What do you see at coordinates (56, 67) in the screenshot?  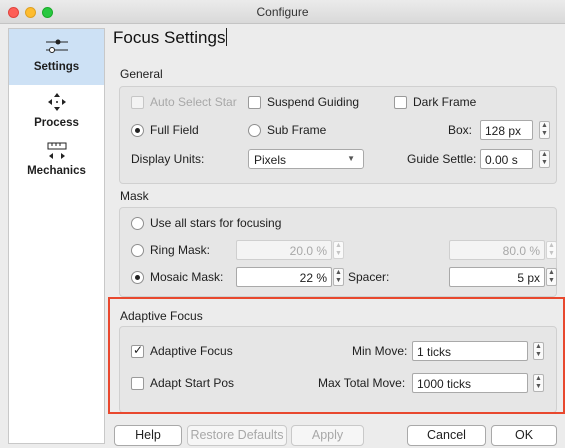 I see `sidebar-item-label: Settings` at bounding box center [56, 67].